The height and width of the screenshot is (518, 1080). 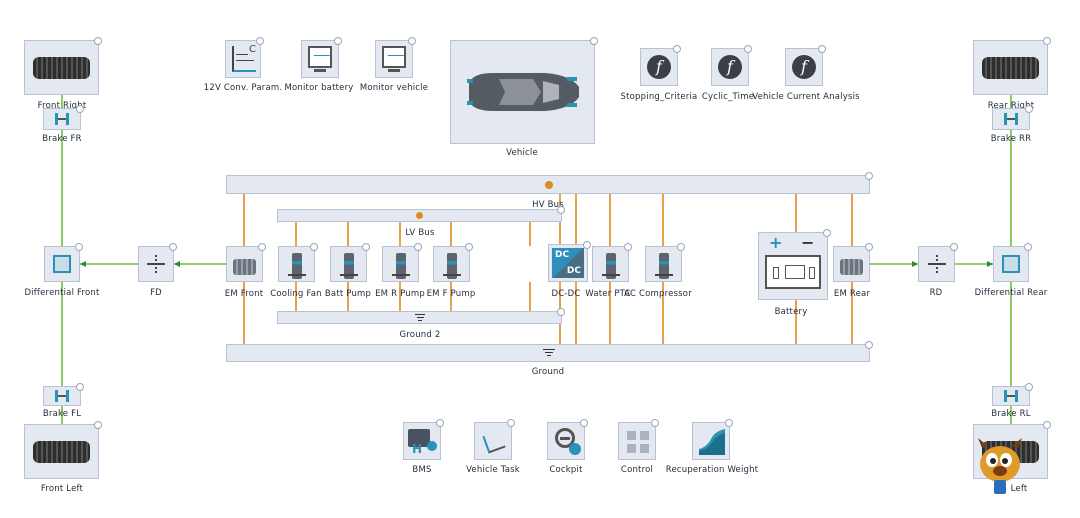 I want to click on cyclic-time-block: f, so click(x=731, y=65).